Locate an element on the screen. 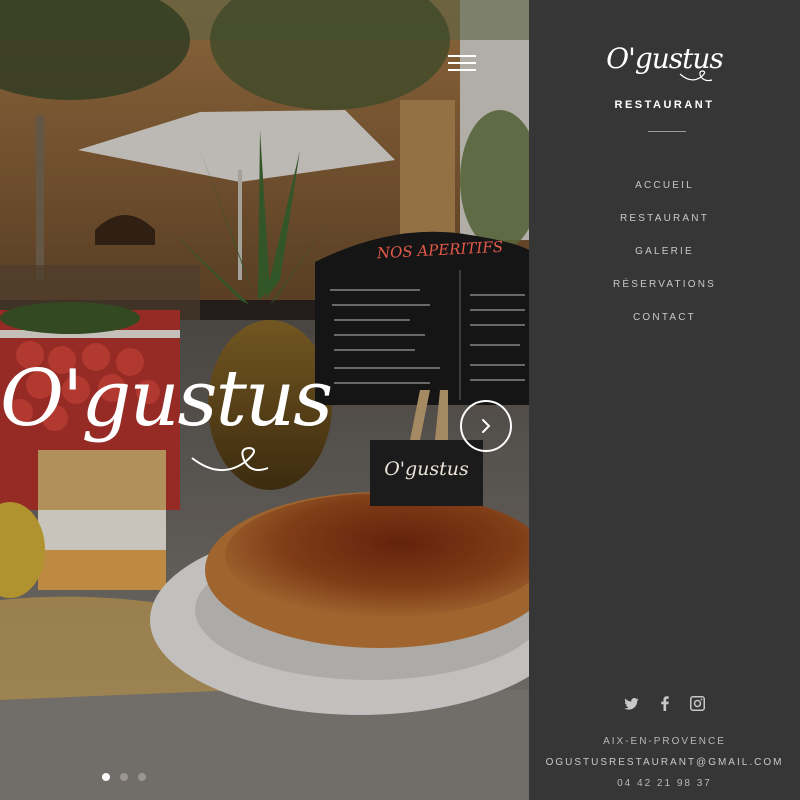  social-links is located at coordinates (664, 703).